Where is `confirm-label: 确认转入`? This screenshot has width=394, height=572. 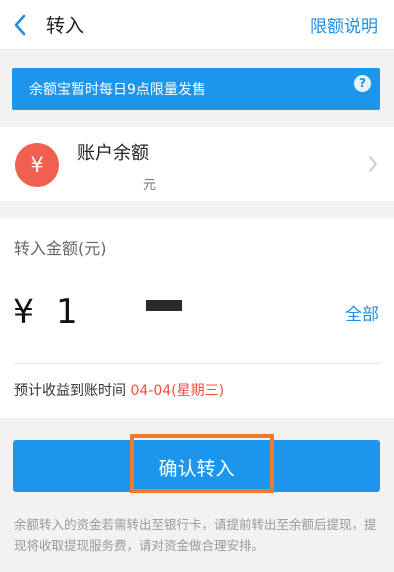 confirm-label: 确认转入 is located at coordinates (196, 469).